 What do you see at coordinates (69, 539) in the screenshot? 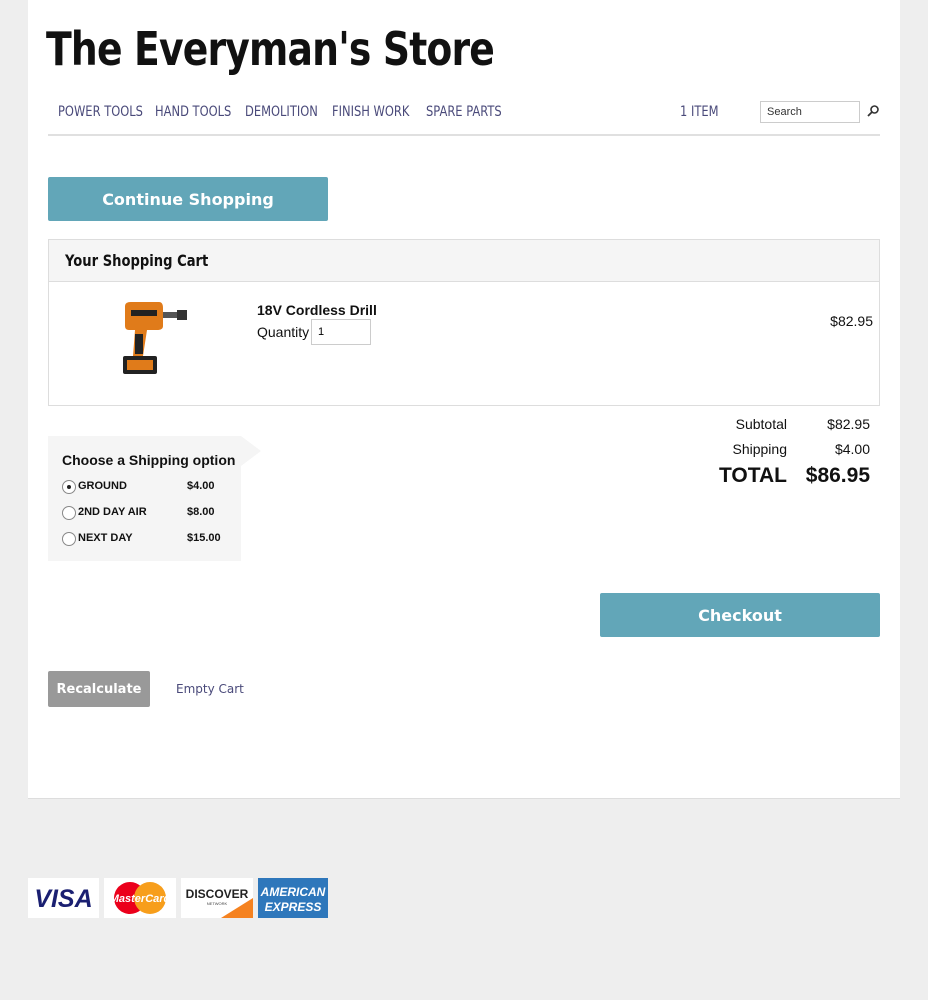
I see `radio-next-day` at bounding box center [69, 539].